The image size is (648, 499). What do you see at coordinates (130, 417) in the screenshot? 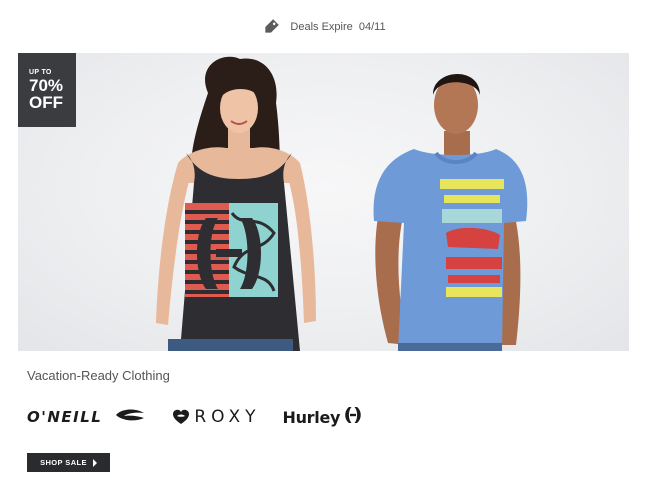
I see `oneill-wave-icon` at bounding box center [130, 417].